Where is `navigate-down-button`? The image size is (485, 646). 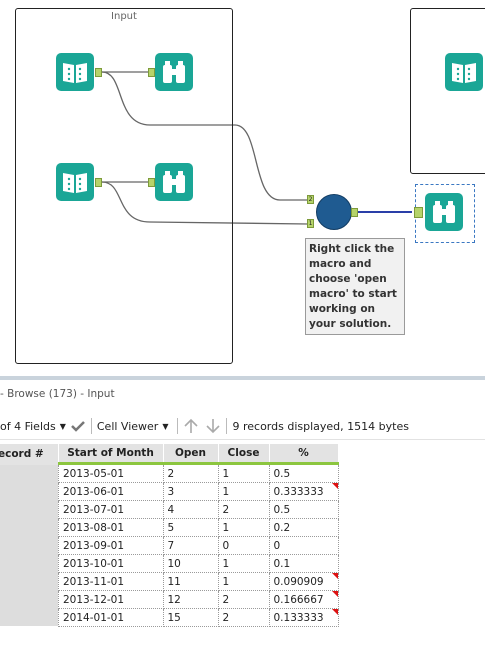
navigate-down-button is located at coordinates (213, 426).